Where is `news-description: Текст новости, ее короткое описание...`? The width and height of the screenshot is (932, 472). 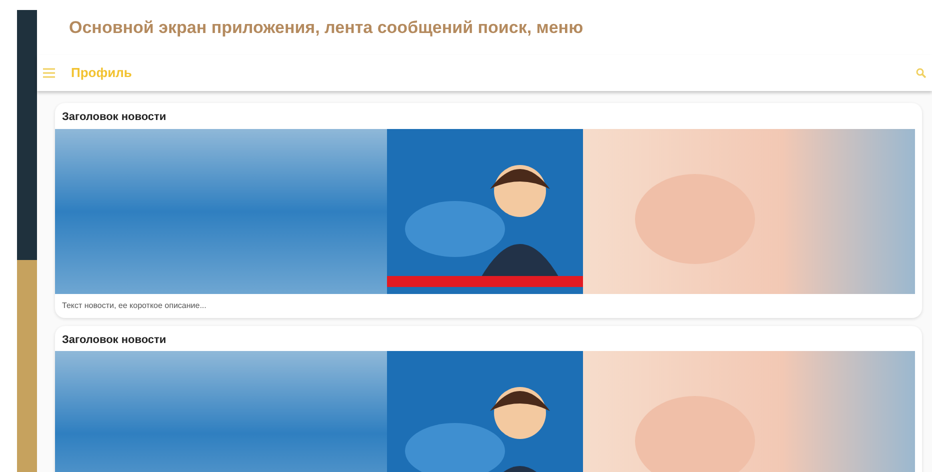 news-description: Текст новости, ее короткое описание... is located at coordinates (134, 306).